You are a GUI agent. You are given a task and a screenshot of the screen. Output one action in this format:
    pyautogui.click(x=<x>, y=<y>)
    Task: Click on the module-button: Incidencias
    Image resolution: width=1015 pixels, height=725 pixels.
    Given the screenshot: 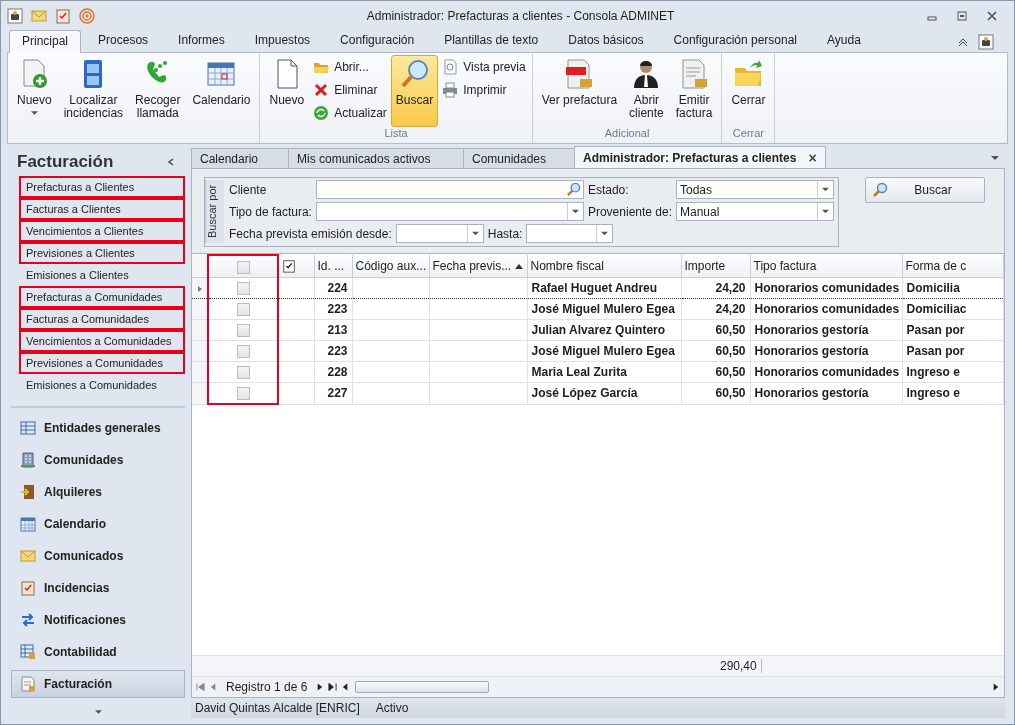 What is the action you would take?
    pyautogui.click(x=98, y=588)
    